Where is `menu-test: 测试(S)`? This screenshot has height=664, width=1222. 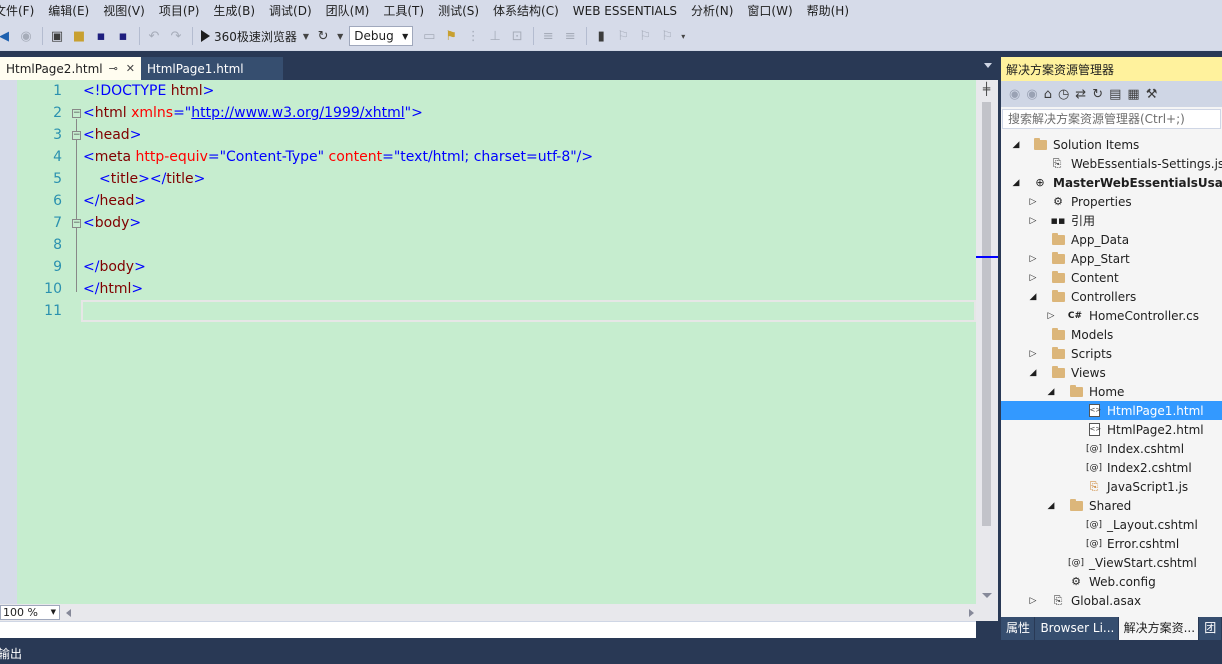
menu-test: 测试(S) is located at coordinates (458, 11).